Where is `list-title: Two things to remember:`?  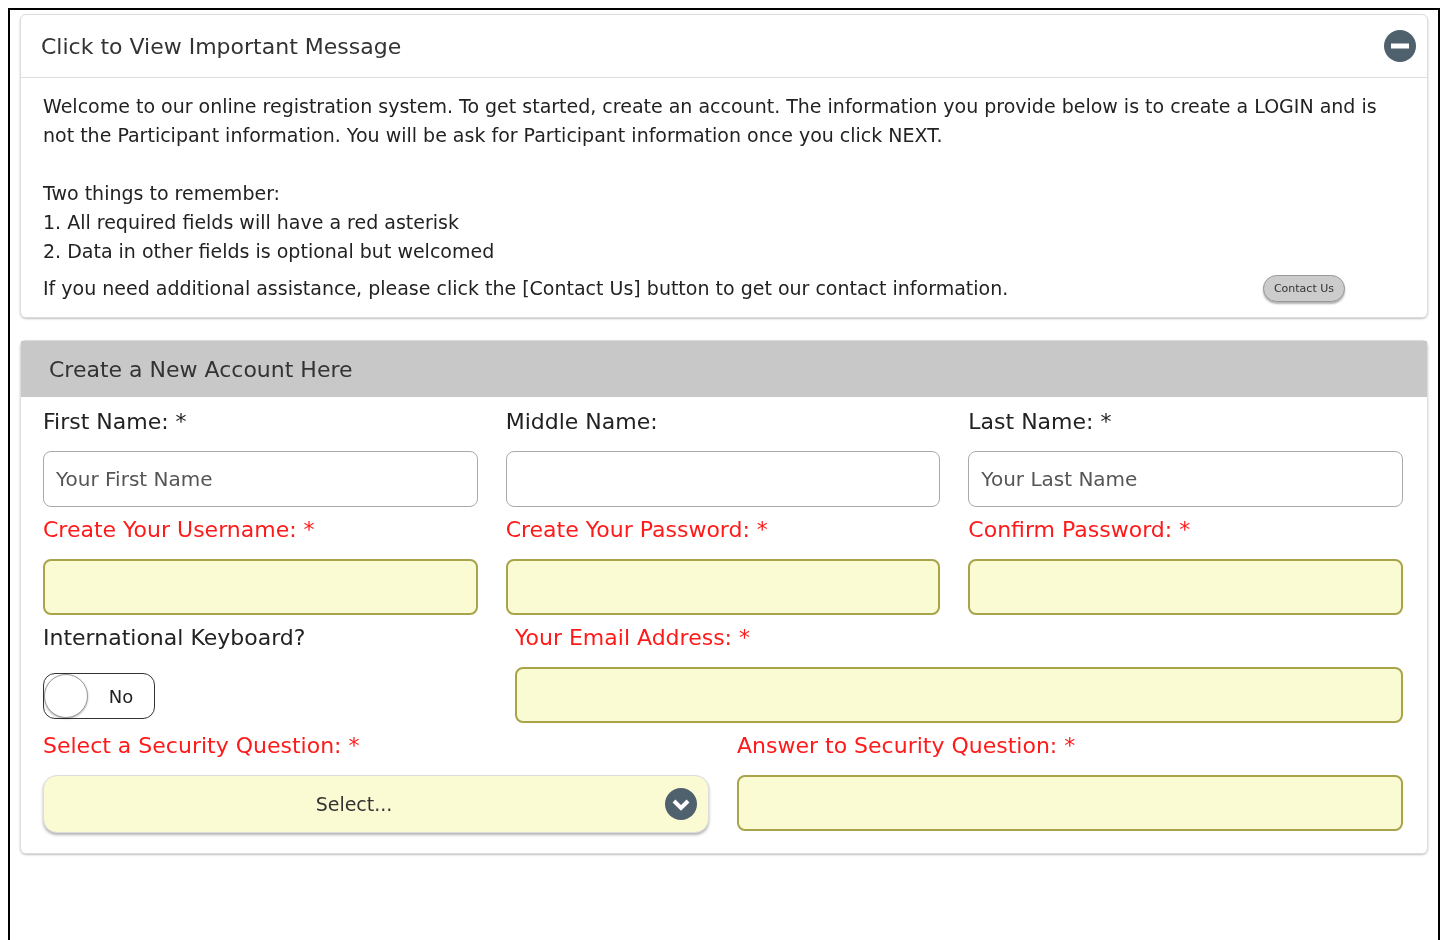
list-title: Two things to remember: is located at coordinates (162, 193).